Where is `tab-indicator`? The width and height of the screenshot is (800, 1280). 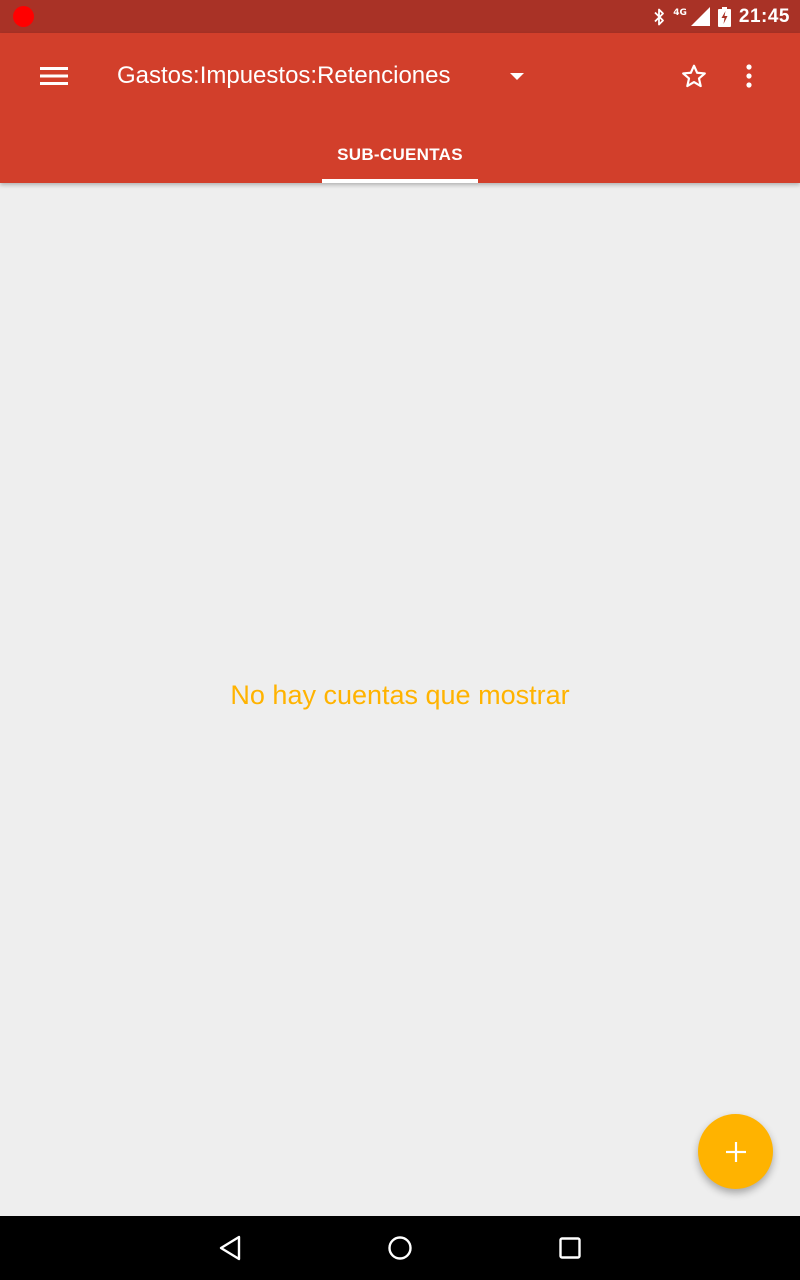
tab-indicator is located at coordinates (400, 181).